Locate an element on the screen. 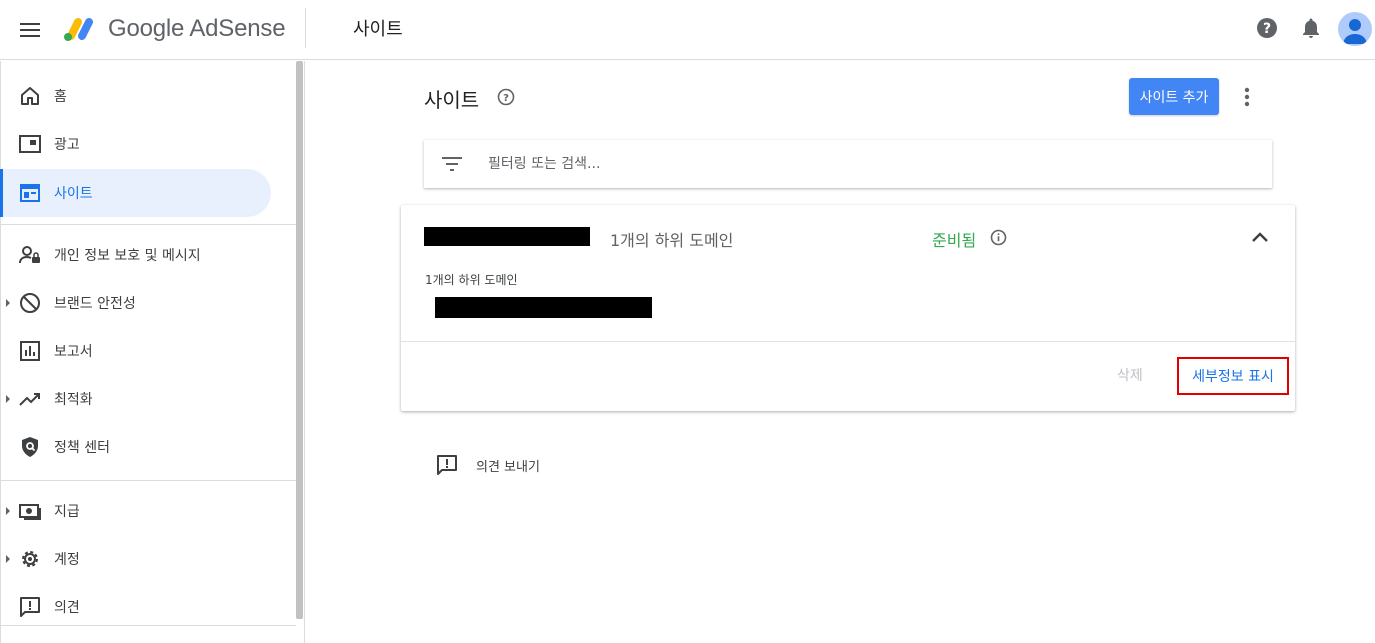  help-outline-icon: ? is located at coordinates (506, 97).